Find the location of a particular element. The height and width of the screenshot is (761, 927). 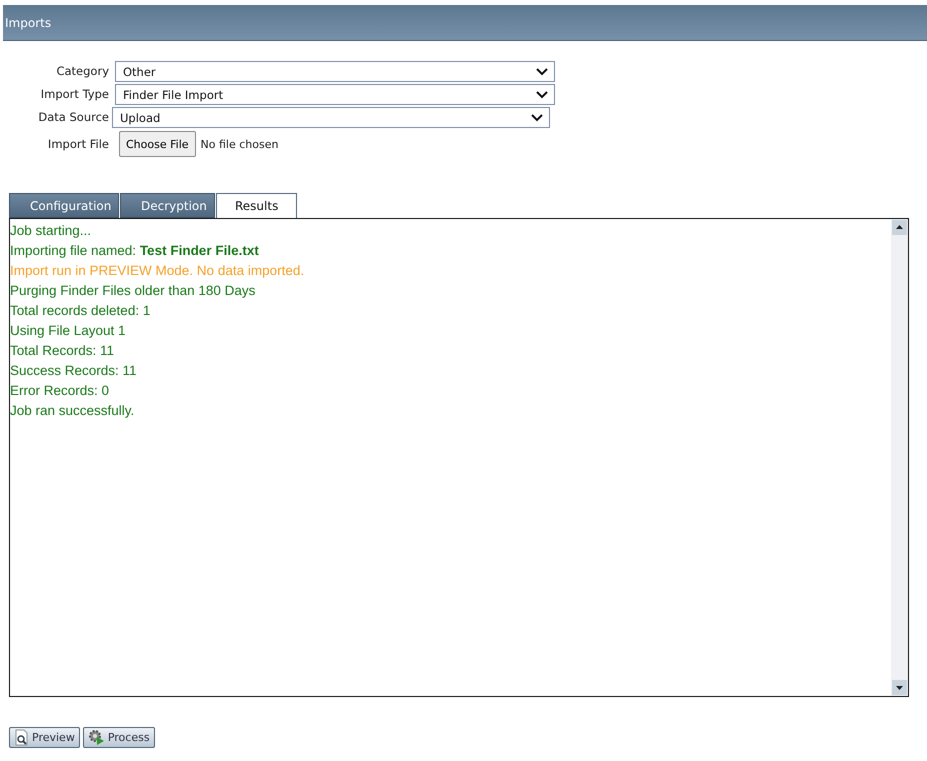

log-line: Success Records: 11 is located at coordinates (74, 371).